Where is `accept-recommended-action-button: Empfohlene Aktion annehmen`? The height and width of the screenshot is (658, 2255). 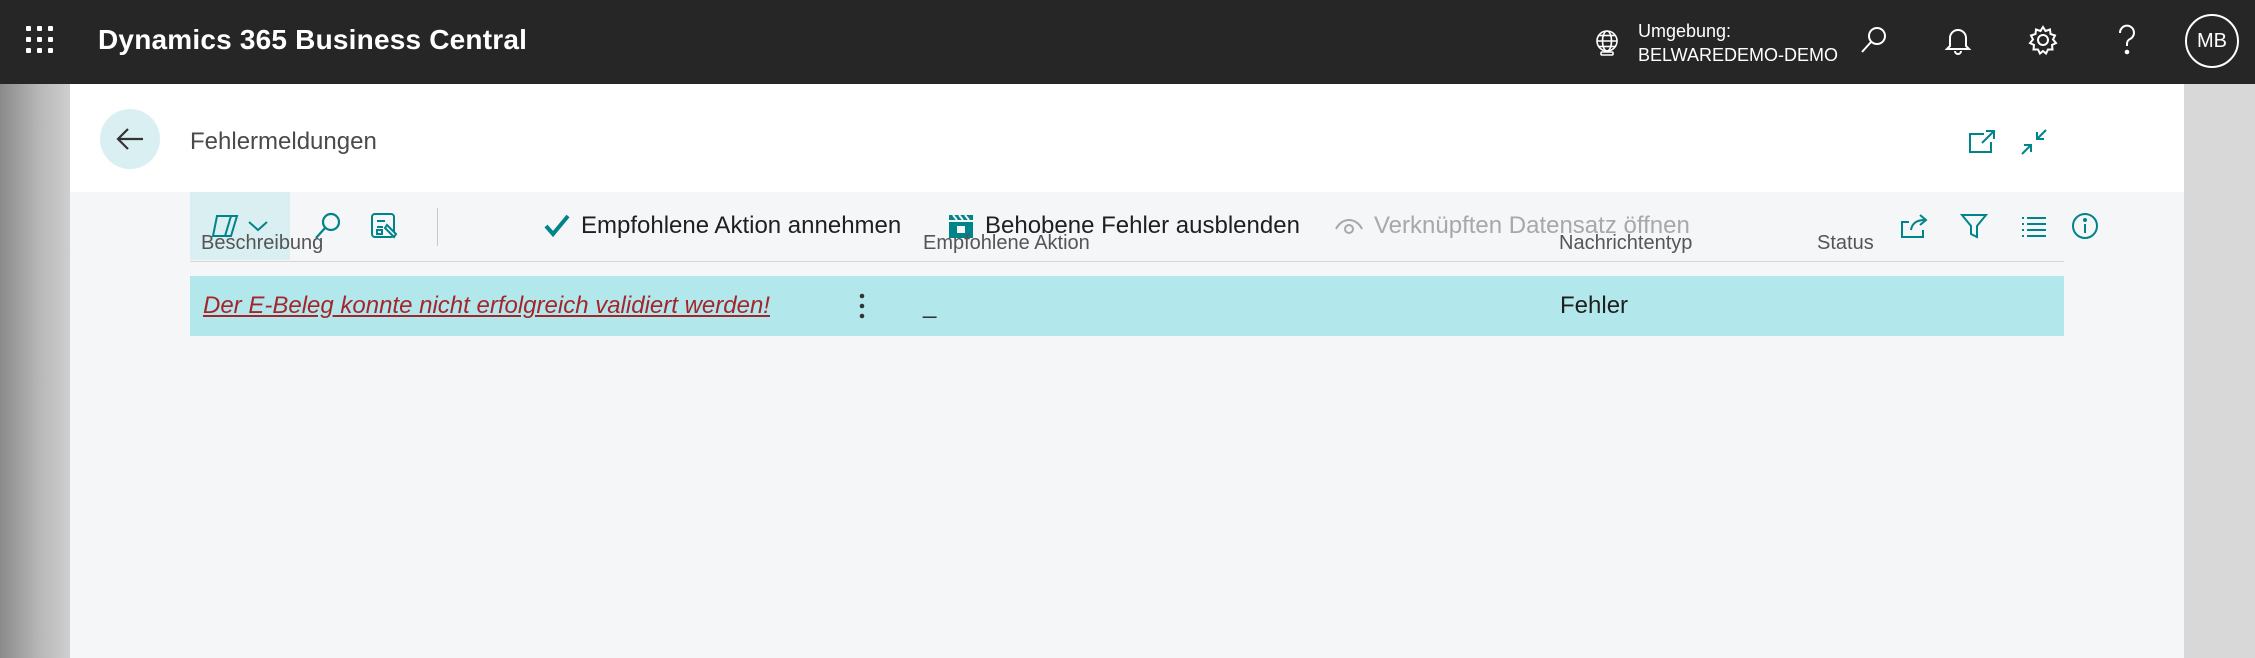
accept-recommended-action-button: Empfohlene Aktion annehmen is located at coordinates (722, 226).